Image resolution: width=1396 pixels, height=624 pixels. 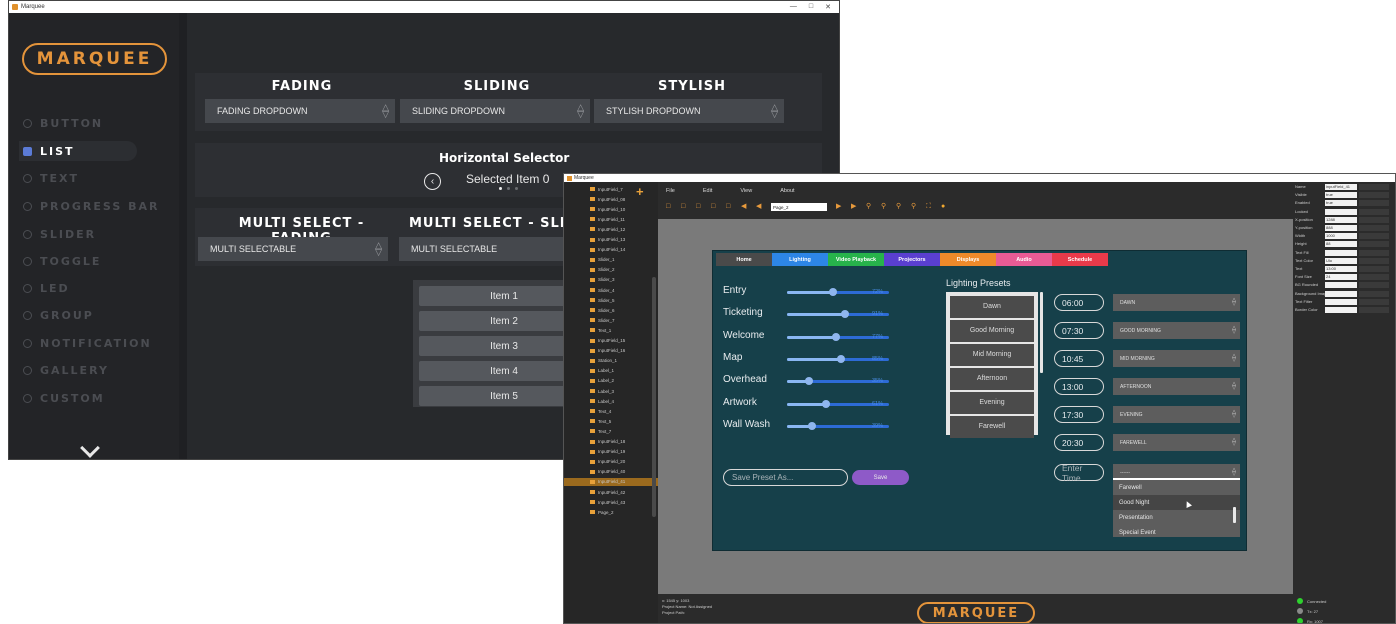 What do you see at coordinates (624, 330) in the screenshot?
I see `tree-item: Text_1` at bounding box center [624, 330].